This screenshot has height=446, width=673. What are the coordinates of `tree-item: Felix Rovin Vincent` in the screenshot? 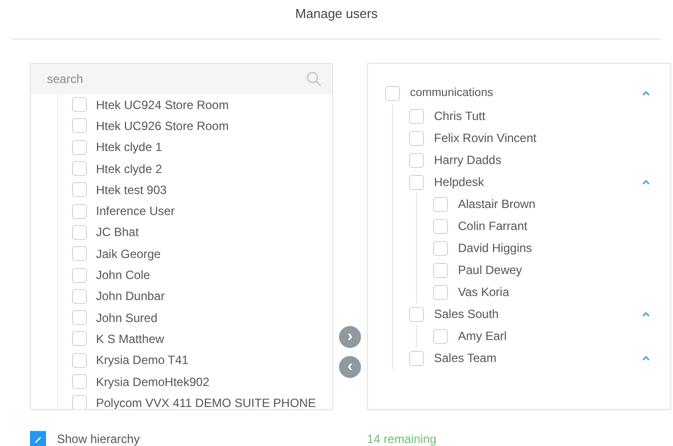 It's located at (543, 138).